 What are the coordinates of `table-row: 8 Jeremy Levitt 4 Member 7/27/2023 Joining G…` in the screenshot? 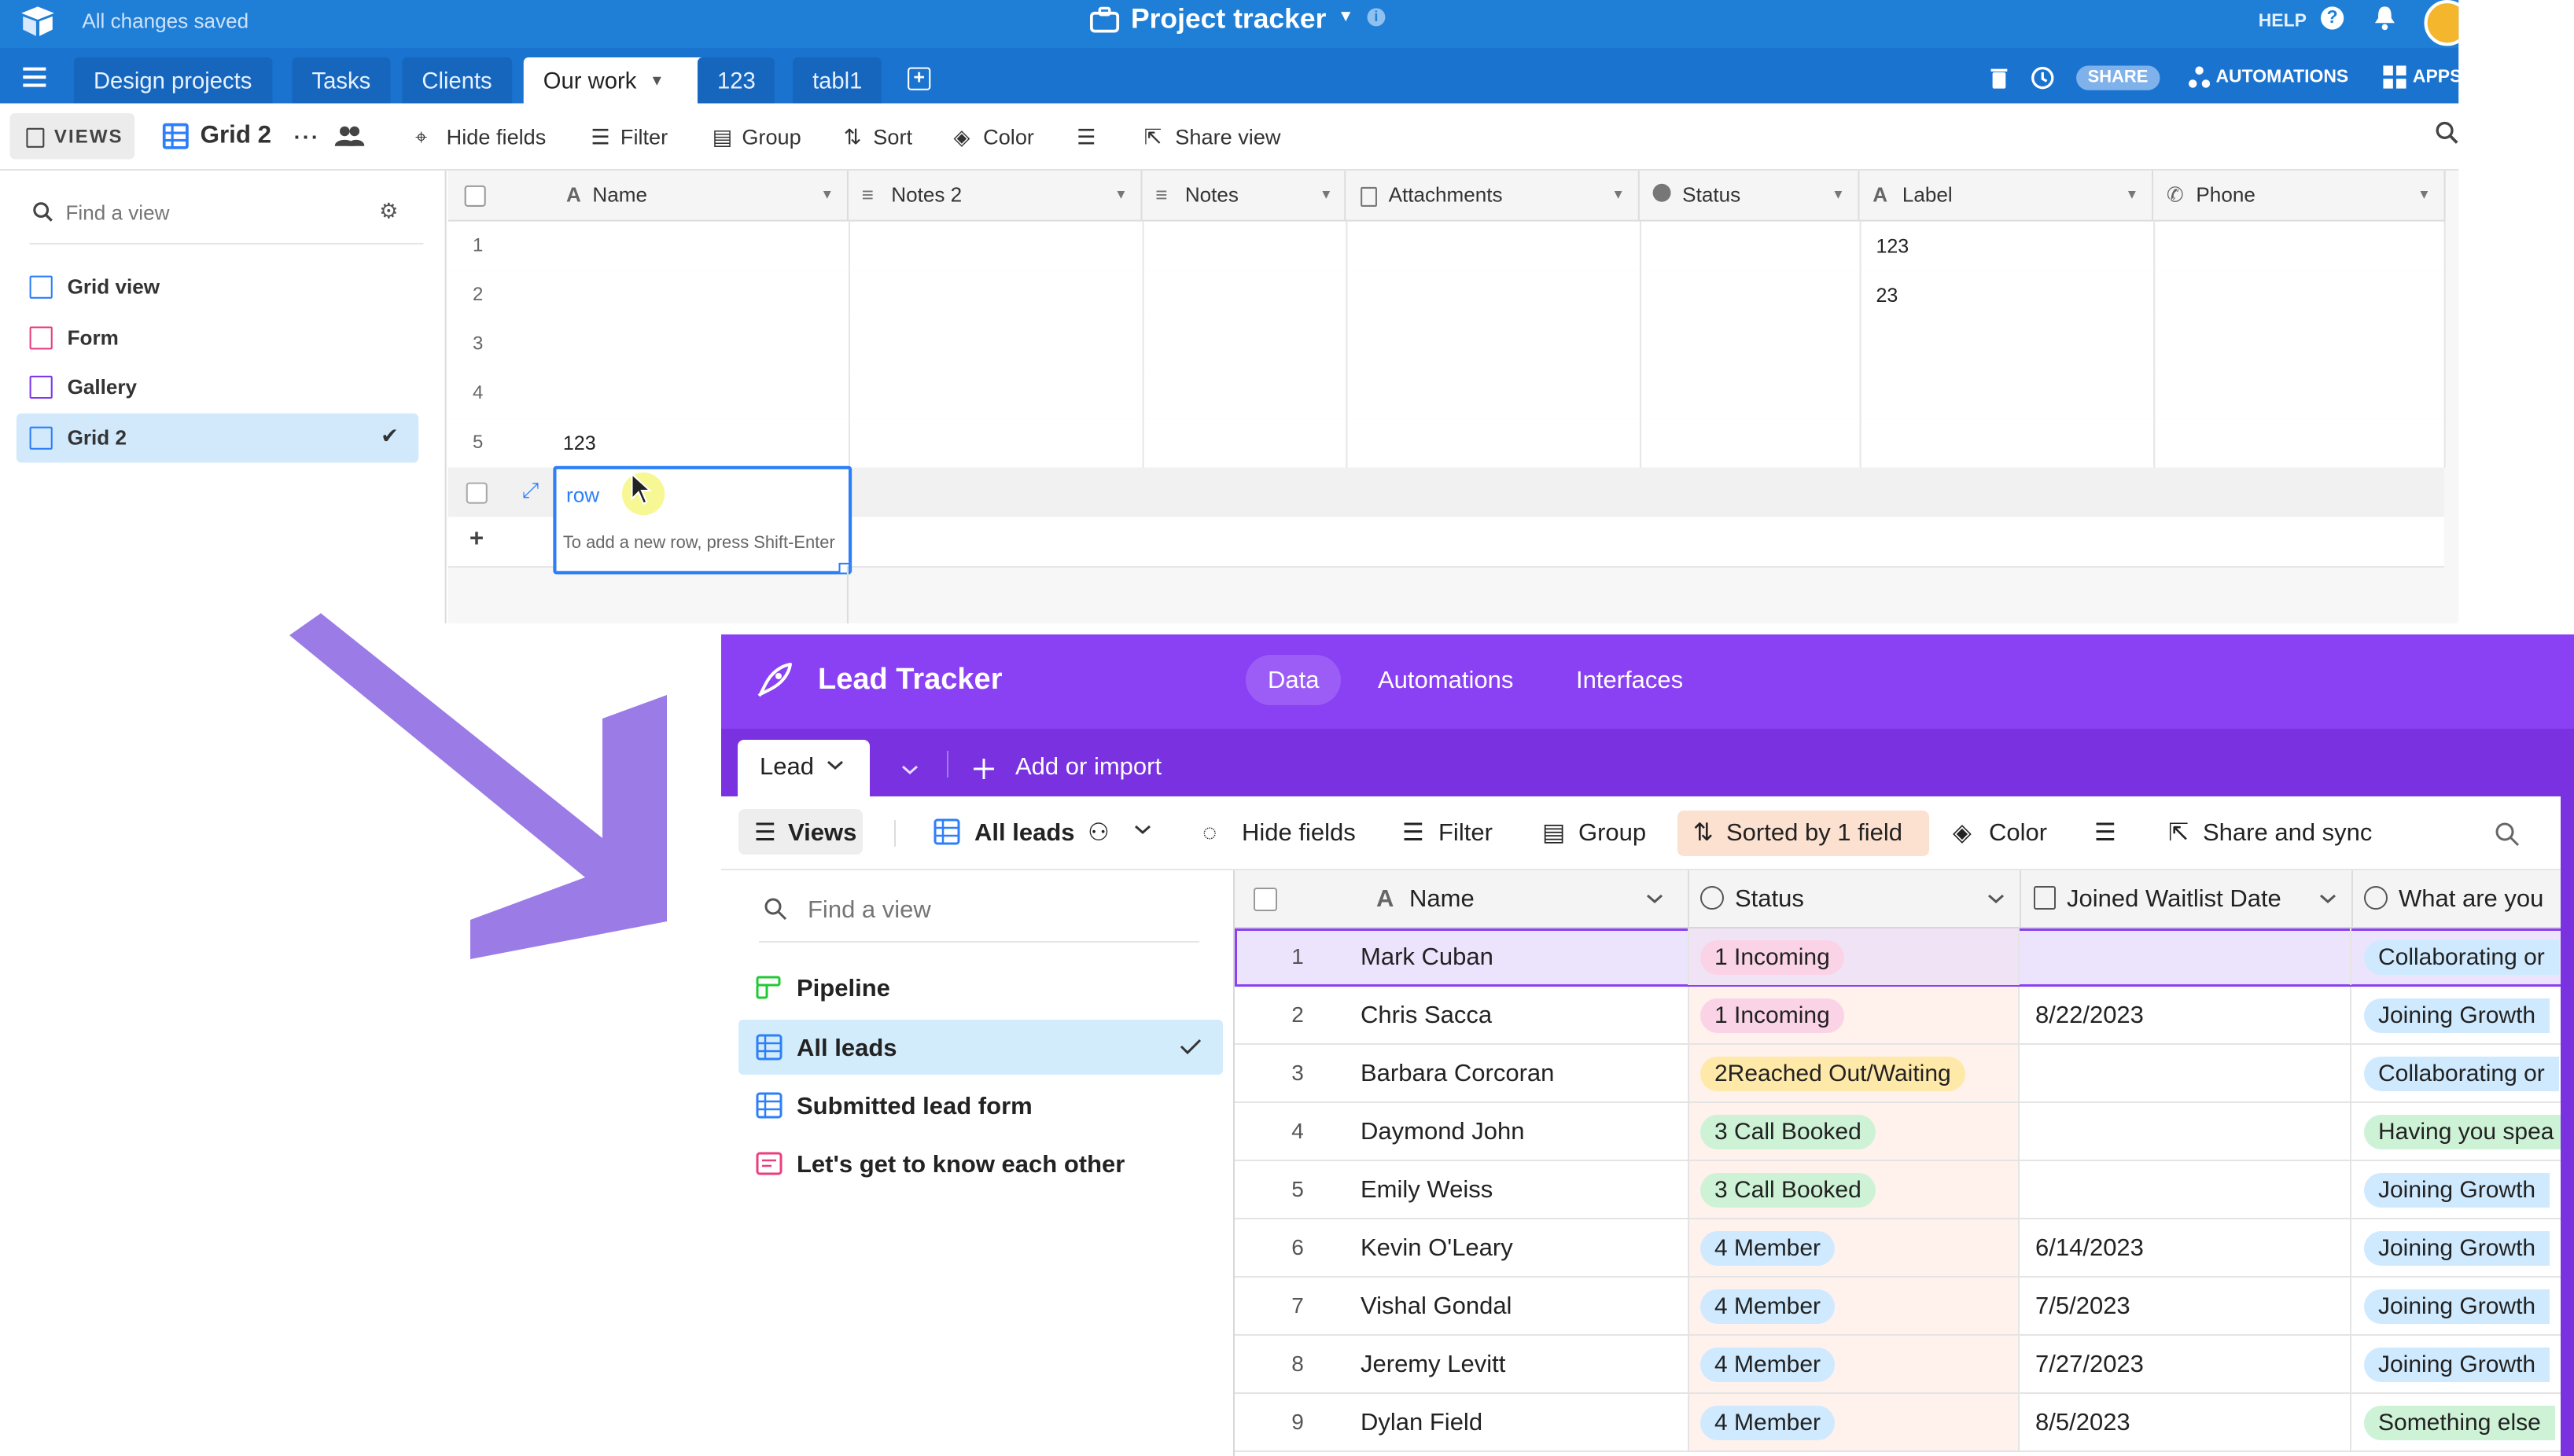 It's located at (1904, 1365).